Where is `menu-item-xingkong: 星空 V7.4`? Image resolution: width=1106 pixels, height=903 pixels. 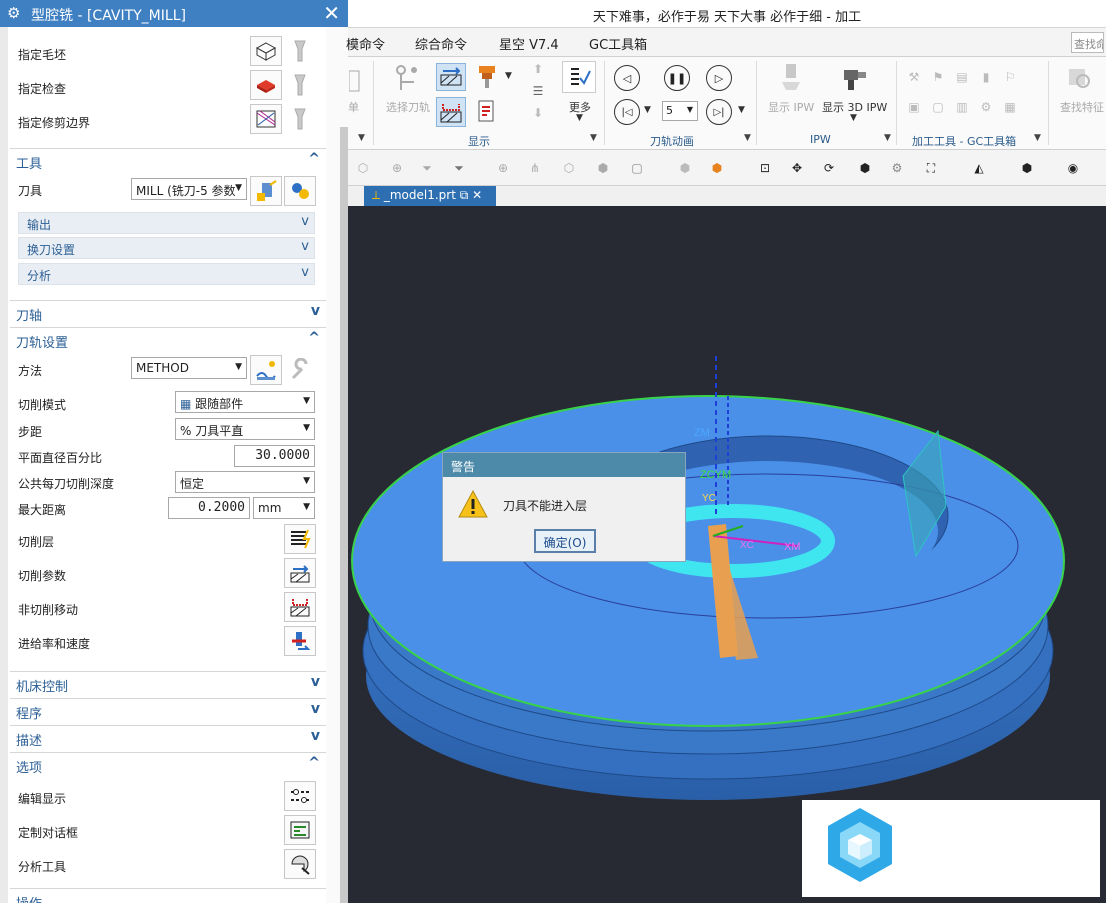 menu-item-xingkong: 星空 V7.4 is located at coordinates (529, 43).